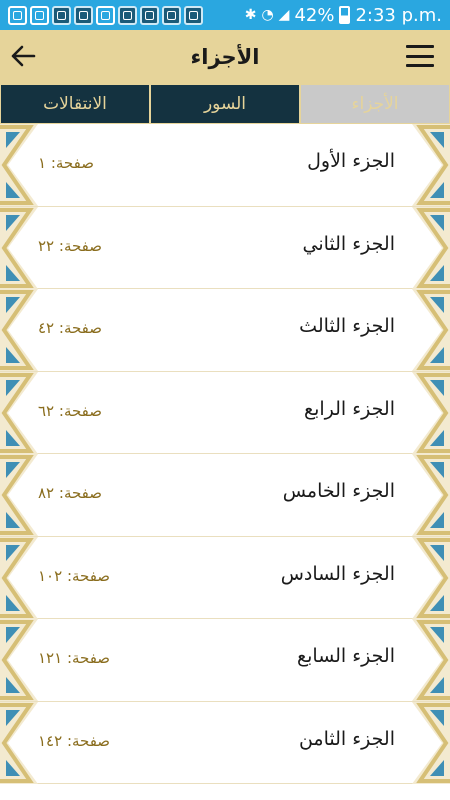 Image resolution: width=450 pixels, height=800 pixels. I want to click on menu-icon, so click(420, 56).